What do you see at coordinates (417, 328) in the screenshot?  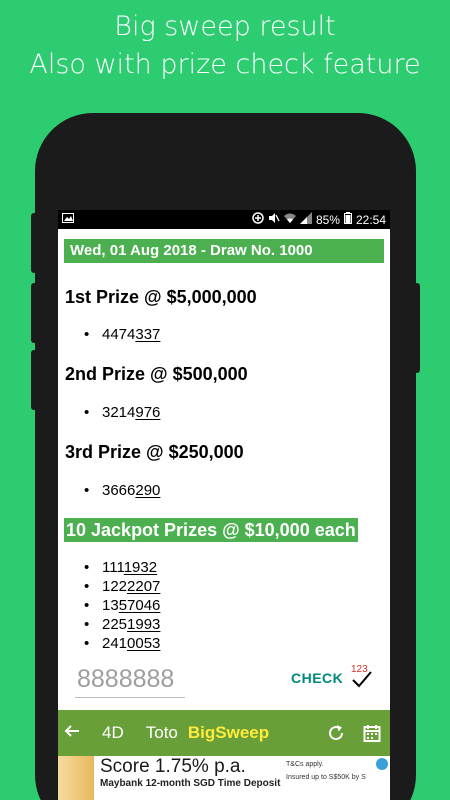 I see `phone-side-button-right` at bounding box center [417, 328].